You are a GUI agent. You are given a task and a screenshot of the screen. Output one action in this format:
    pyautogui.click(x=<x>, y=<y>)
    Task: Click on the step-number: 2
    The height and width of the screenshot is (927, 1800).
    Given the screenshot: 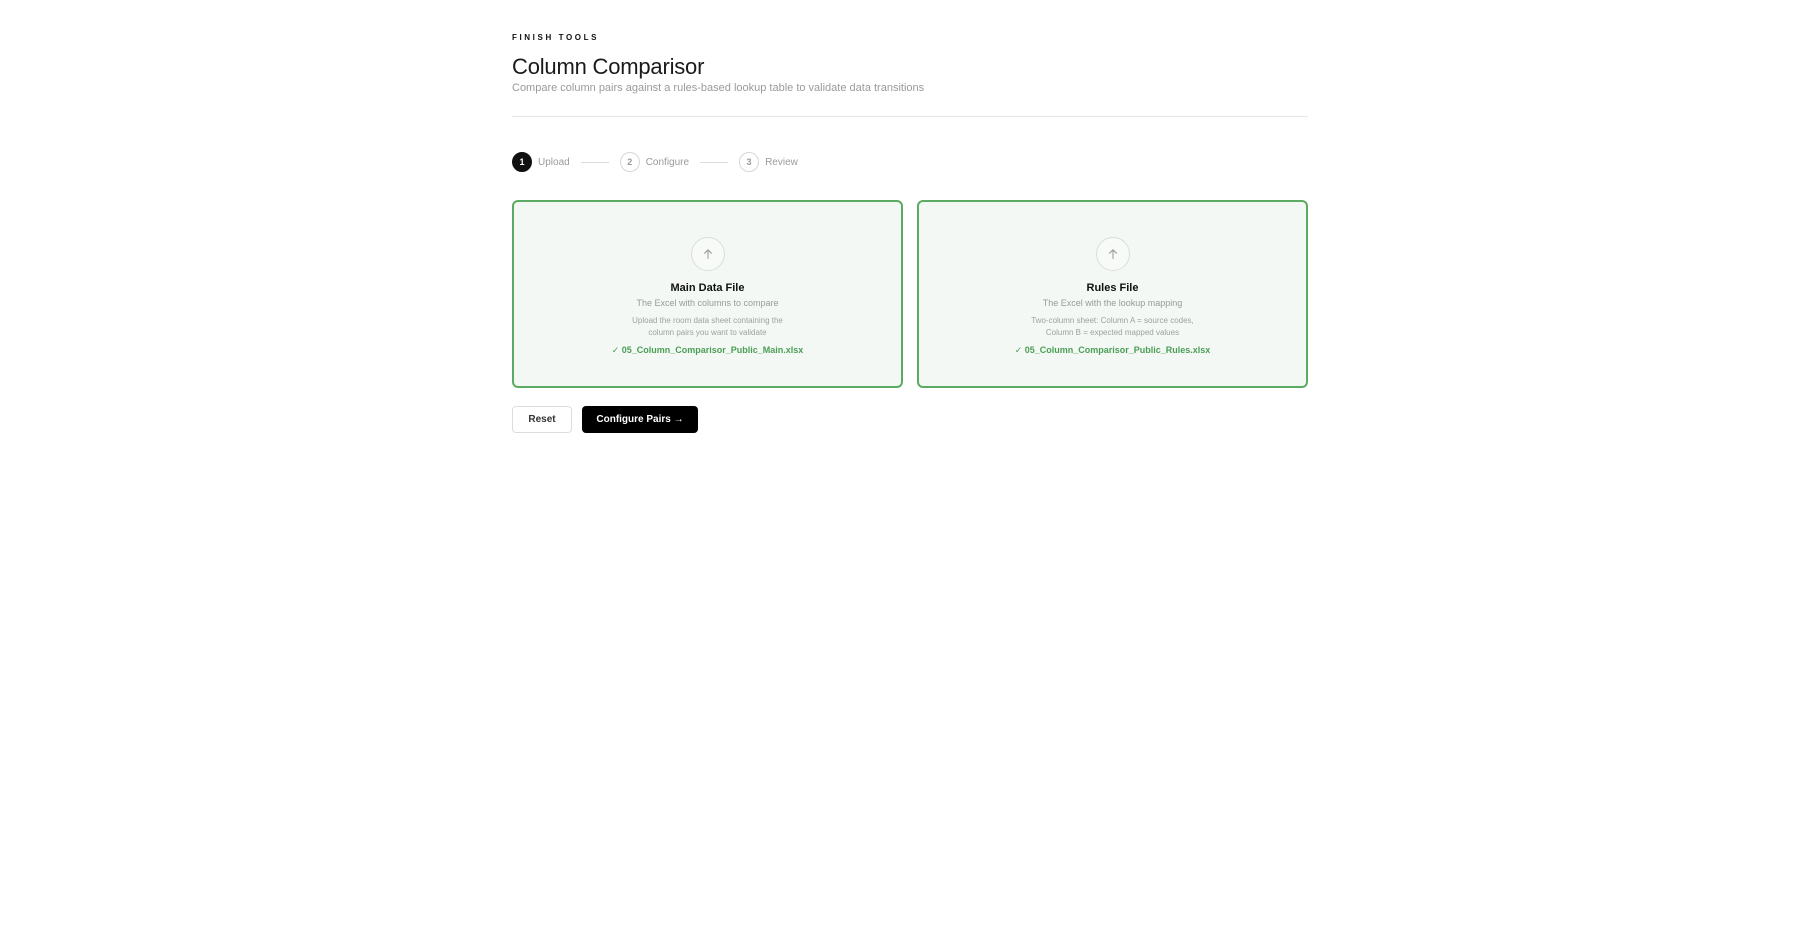 What is the action you would take?
    pyautogui.click(x=629, y=162)
    